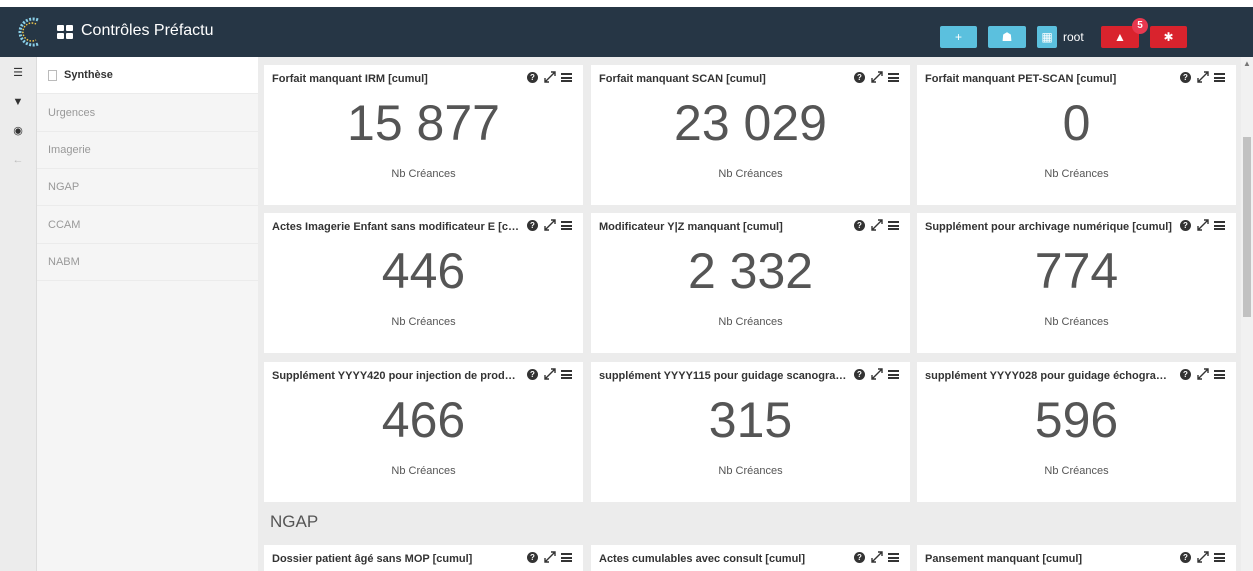 The height and width of the screenshot is (571, 1253). Describe the element at coordinates (18, 102) in the screenshot. I see `filter-icon: ▼` at that location.